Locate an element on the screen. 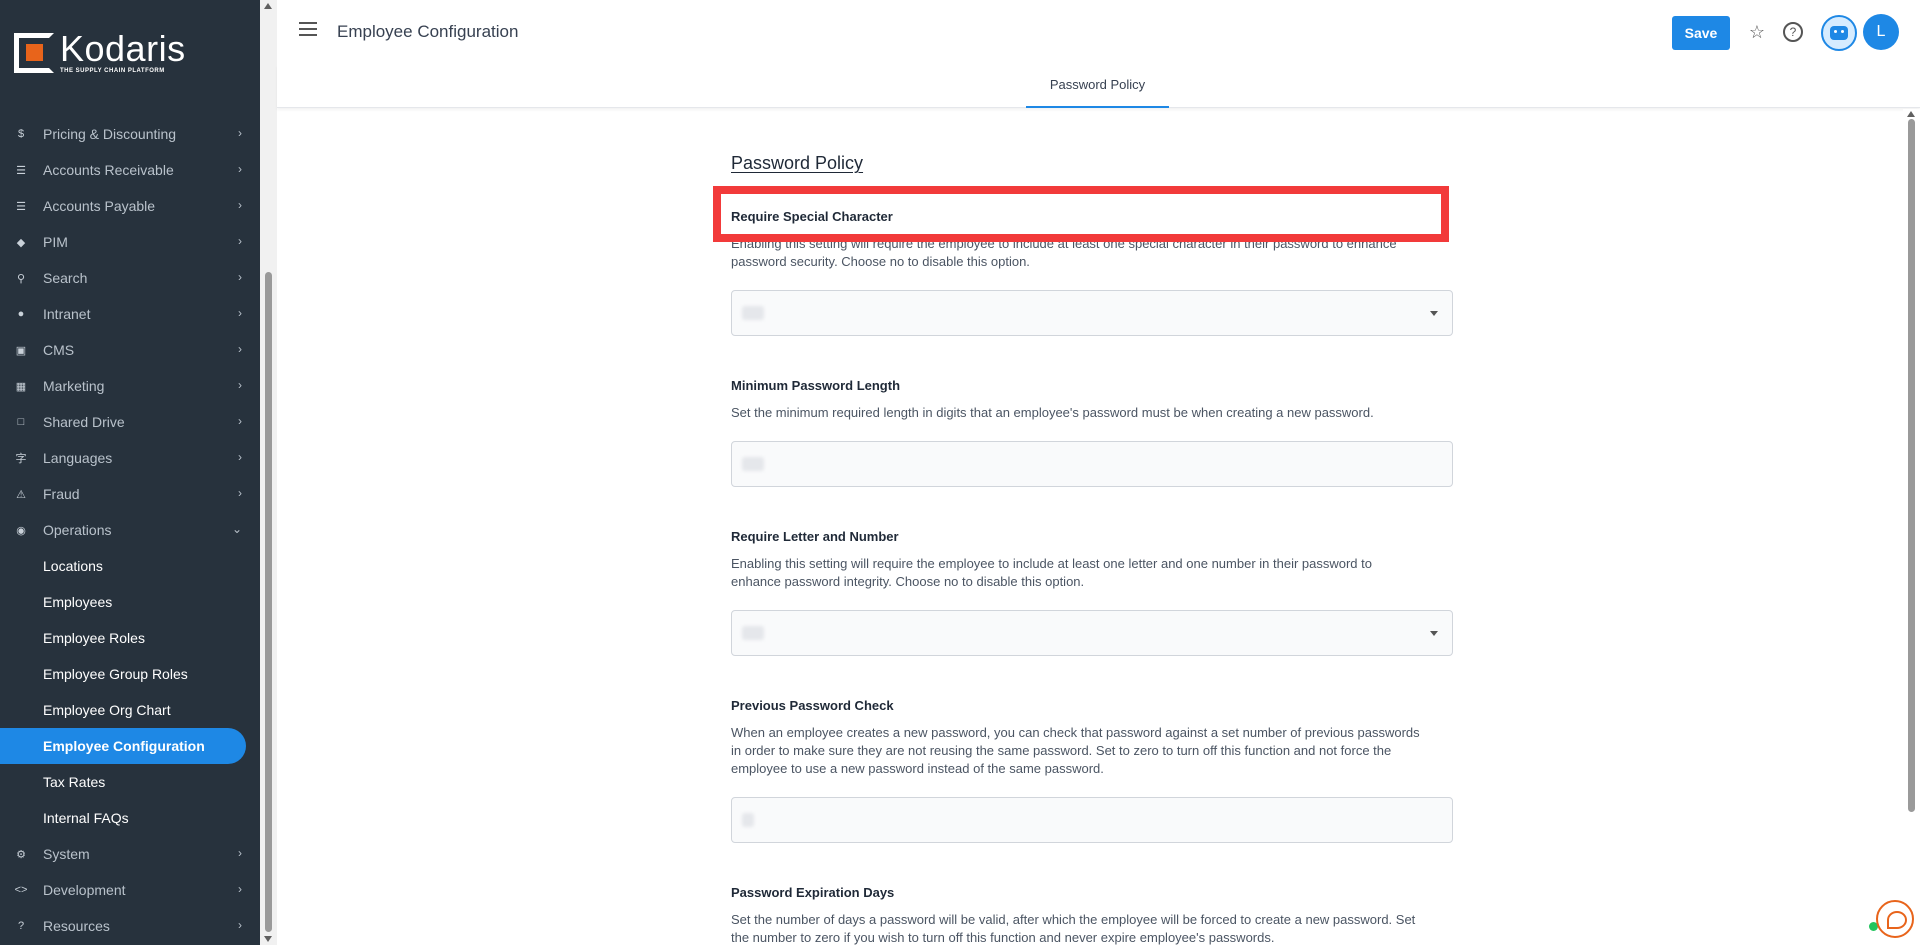 The width and height of the screenshot is (1920, 945). sidebar-item-label: Development is located at coordinates (84, 890).